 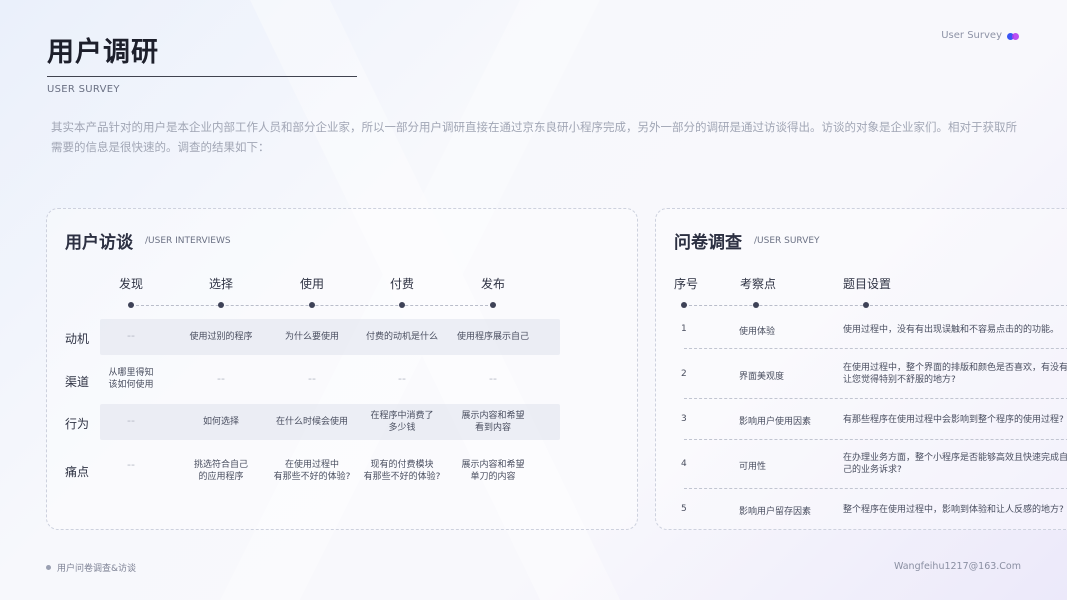 I want to click on survey-num: 4, so click(x=684, y=464).